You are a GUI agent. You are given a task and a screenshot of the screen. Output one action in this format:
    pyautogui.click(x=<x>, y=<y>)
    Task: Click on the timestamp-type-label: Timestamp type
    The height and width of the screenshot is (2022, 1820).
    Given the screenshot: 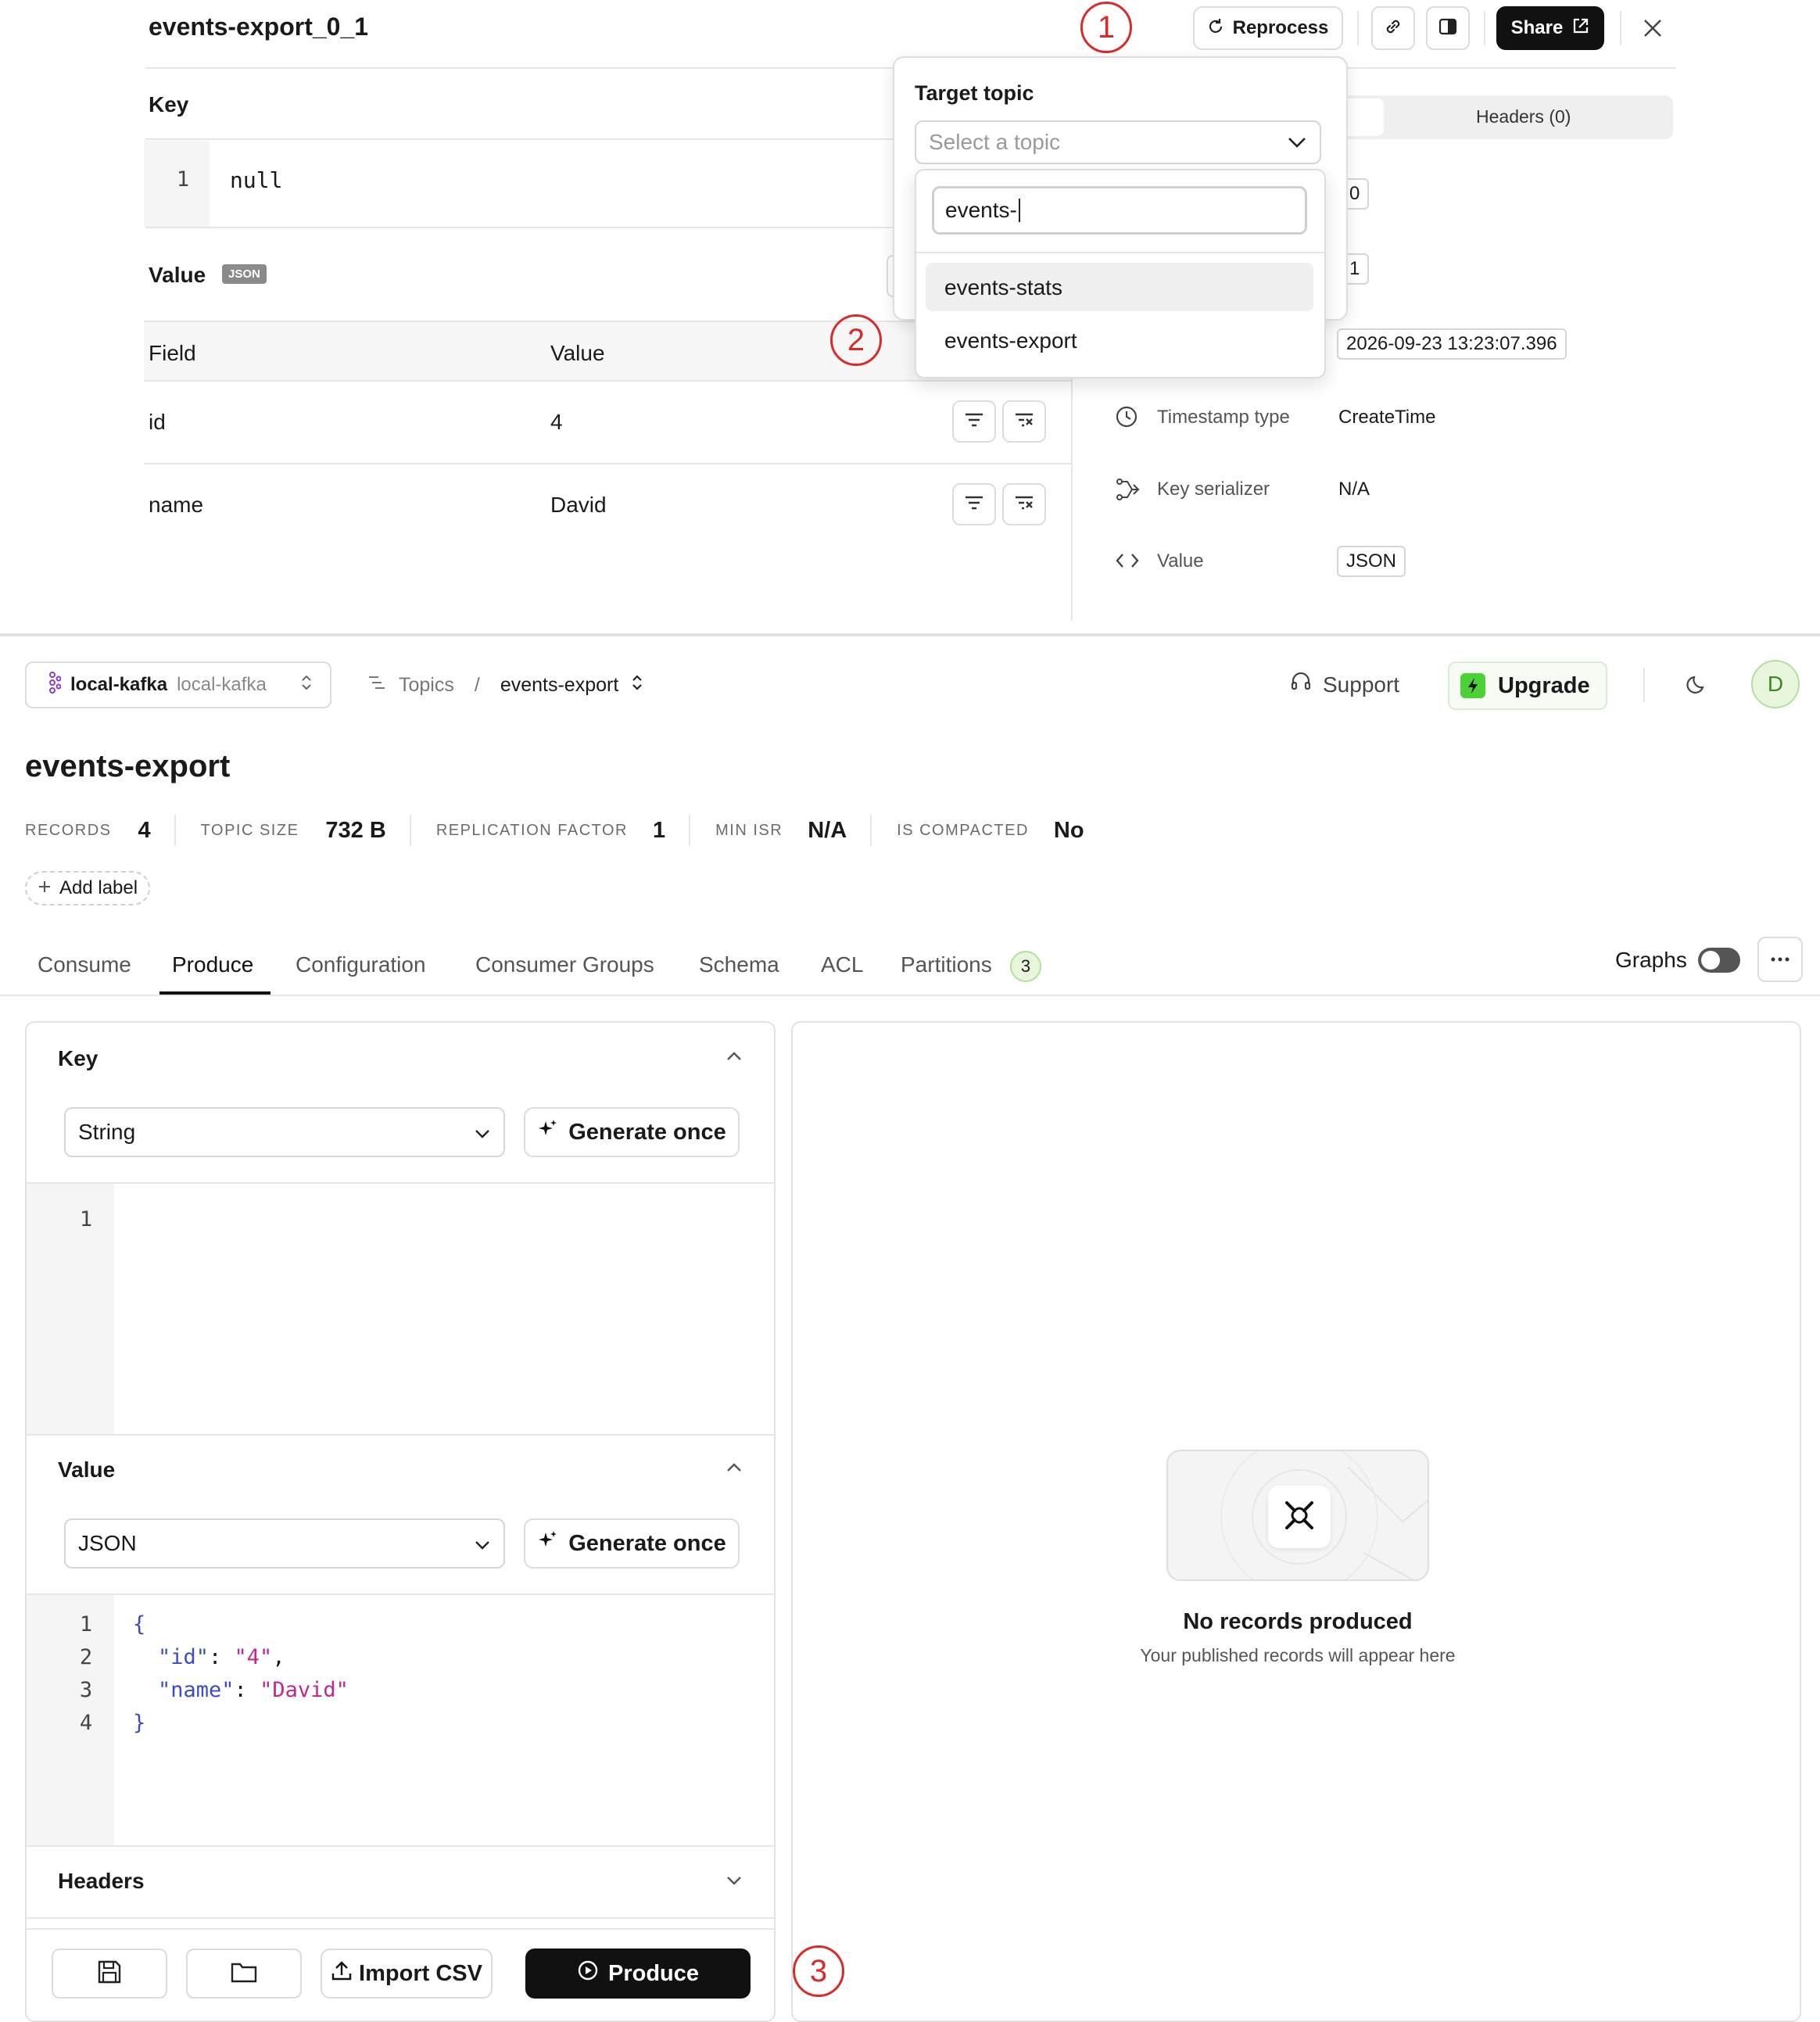 What is the action you would take?
    pyautogui.click(x=1223, y=417)
    